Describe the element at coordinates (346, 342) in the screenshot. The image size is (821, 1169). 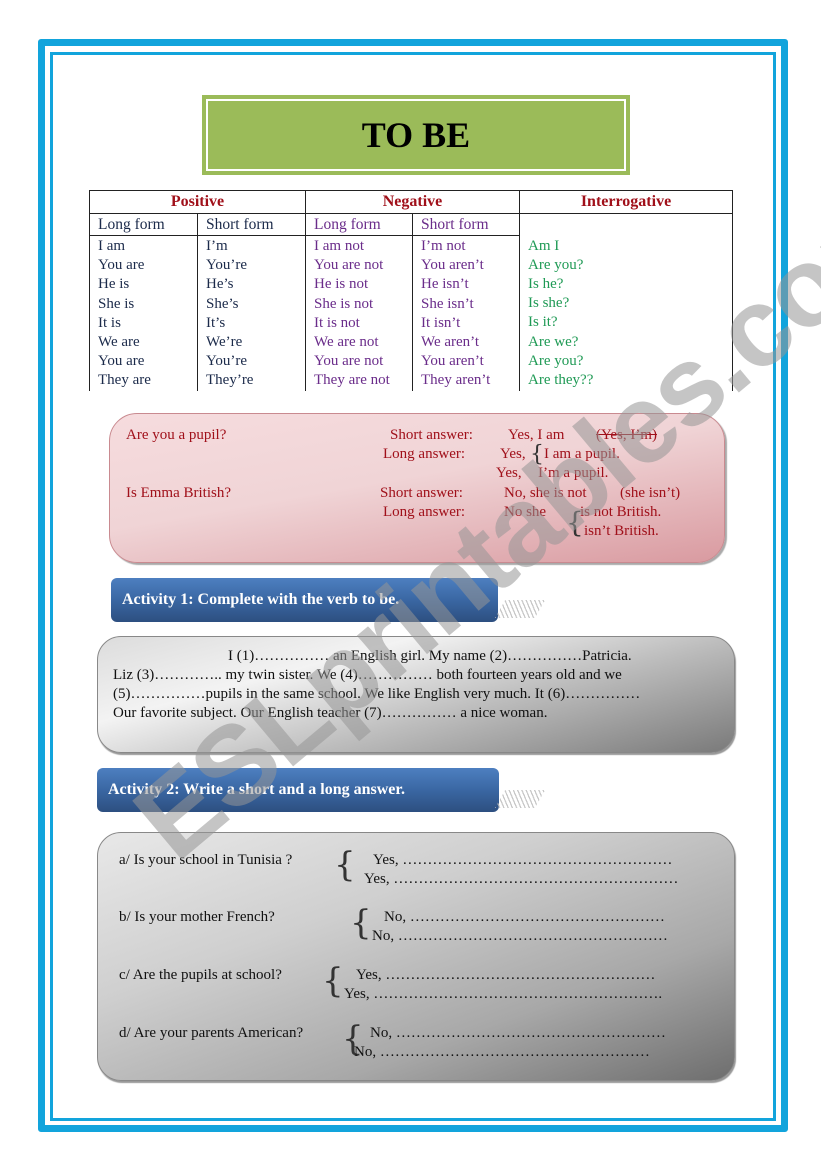
I see `table-cell: We are not` at that location.